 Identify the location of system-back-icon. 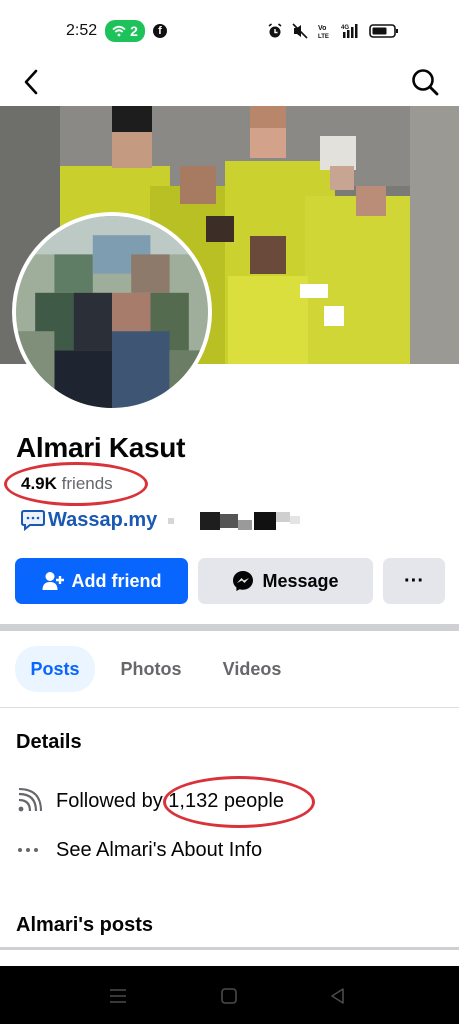
(338, 996).